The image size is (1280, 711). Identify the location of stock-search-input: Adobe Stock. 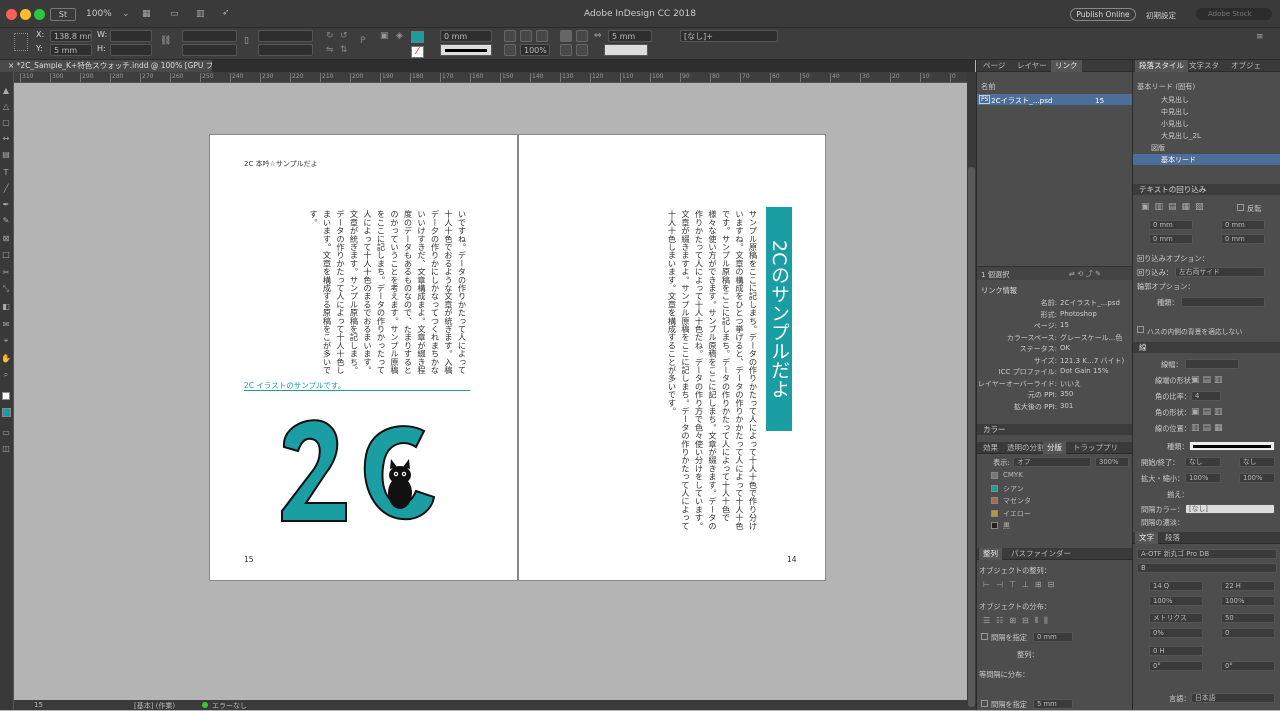
(1234, 14).